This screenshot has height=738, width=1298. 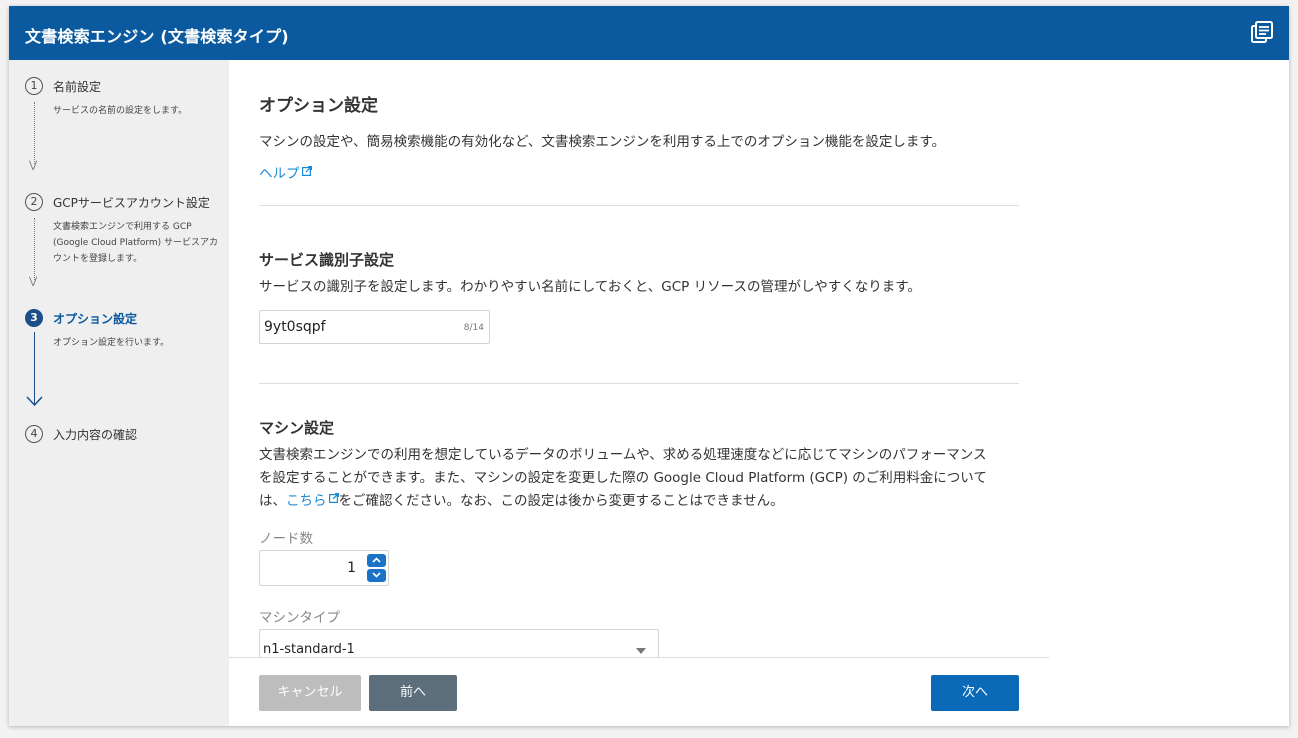 I want to click on active-step-connector, so click(x=34, y=368).